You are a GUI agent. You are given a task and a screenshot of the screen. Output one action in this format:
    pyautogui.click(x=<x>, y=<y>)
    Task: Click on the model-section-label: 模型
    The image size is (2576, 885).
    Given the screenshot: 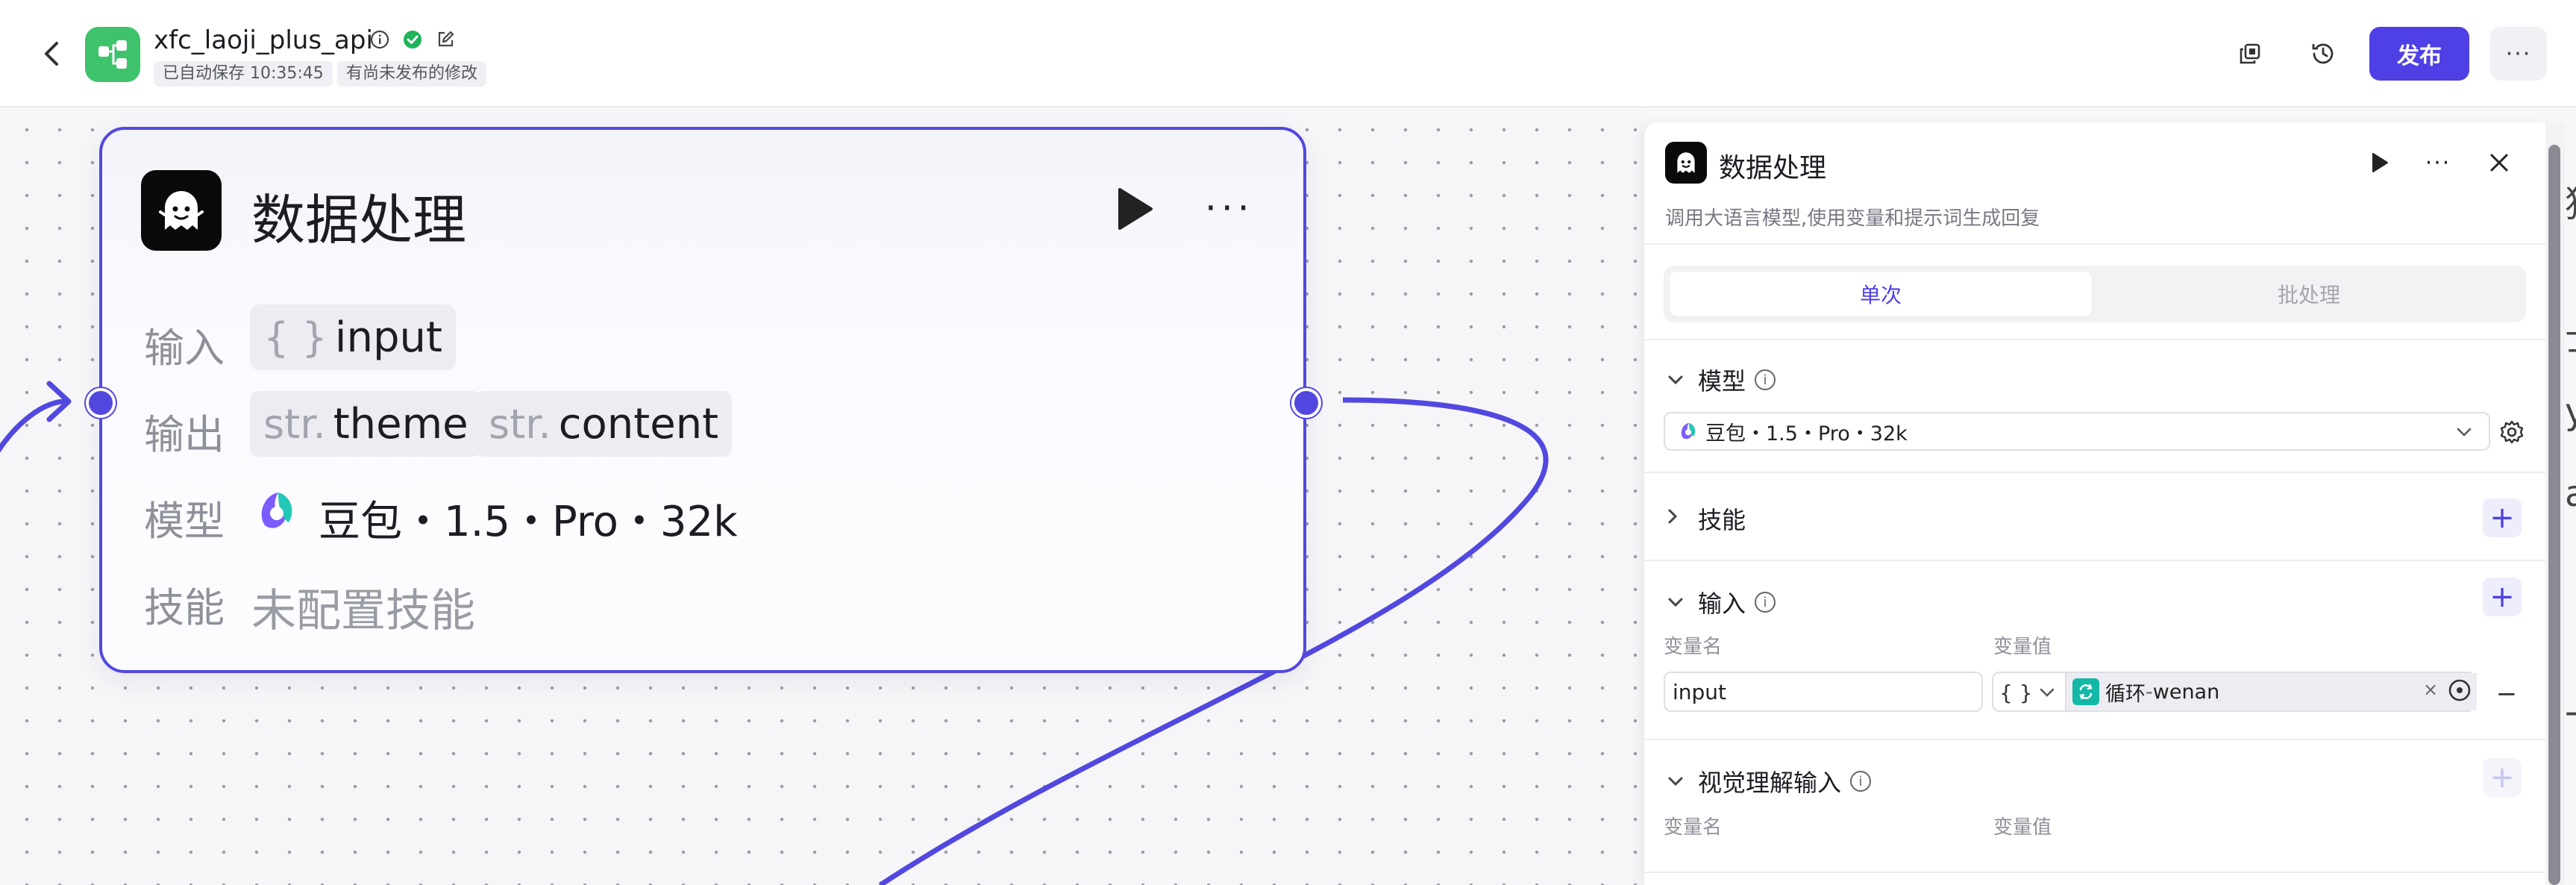 What is the action you would take?
    pyautogui.click(x=1722, y=381)
    